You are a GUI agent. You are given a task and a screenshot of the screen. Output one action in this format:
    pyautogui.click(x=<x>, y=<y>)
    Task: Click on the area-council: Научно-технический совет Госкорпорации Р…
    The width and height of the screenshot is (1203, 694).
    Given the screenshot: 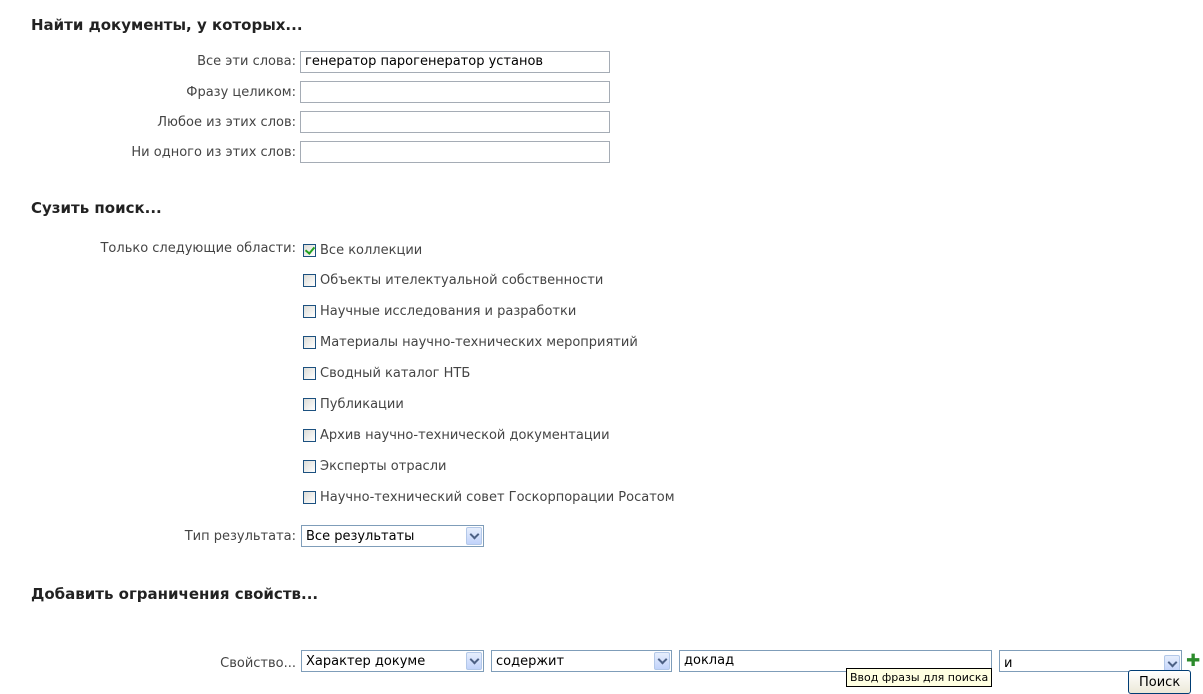 What is the action you would take?
    pyautogui.click(x=489, y=497)
    